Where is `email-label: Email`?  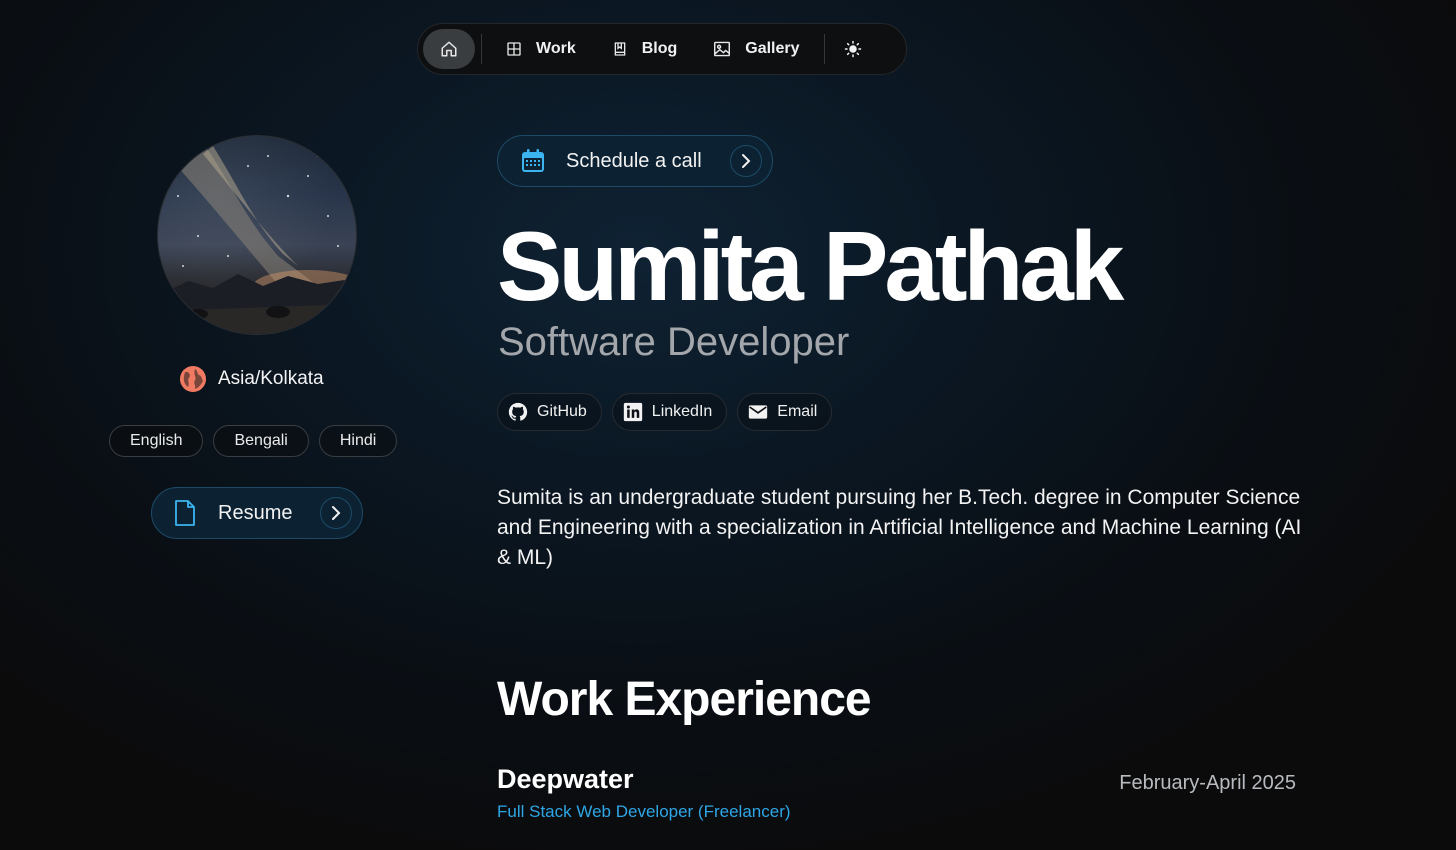 email-label: Email is located at coordinates (797, 411).